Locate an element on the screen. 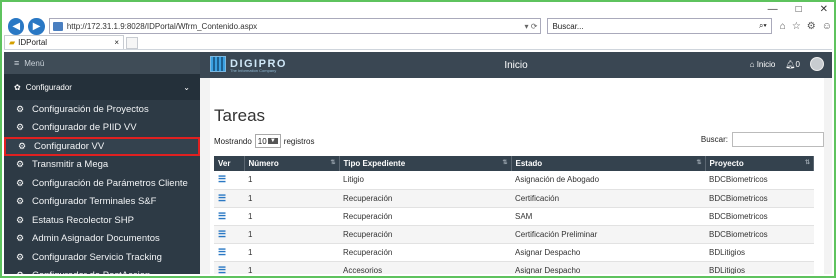 The image size is (836, 278). bell-icon: 🔔︎ is located at coordinates (790, 64).